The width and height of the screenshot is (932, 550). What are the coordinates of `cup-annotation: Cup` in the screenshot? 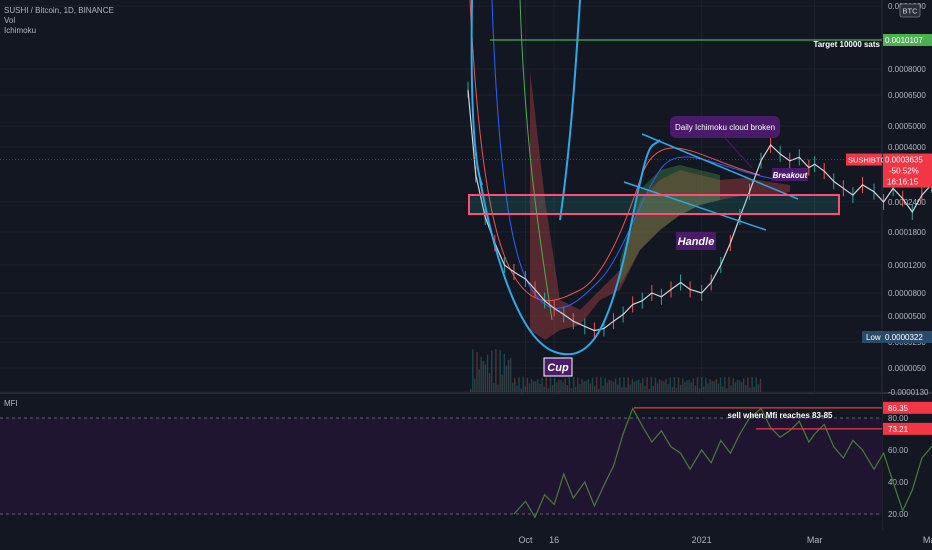 It's located at (558, 368).